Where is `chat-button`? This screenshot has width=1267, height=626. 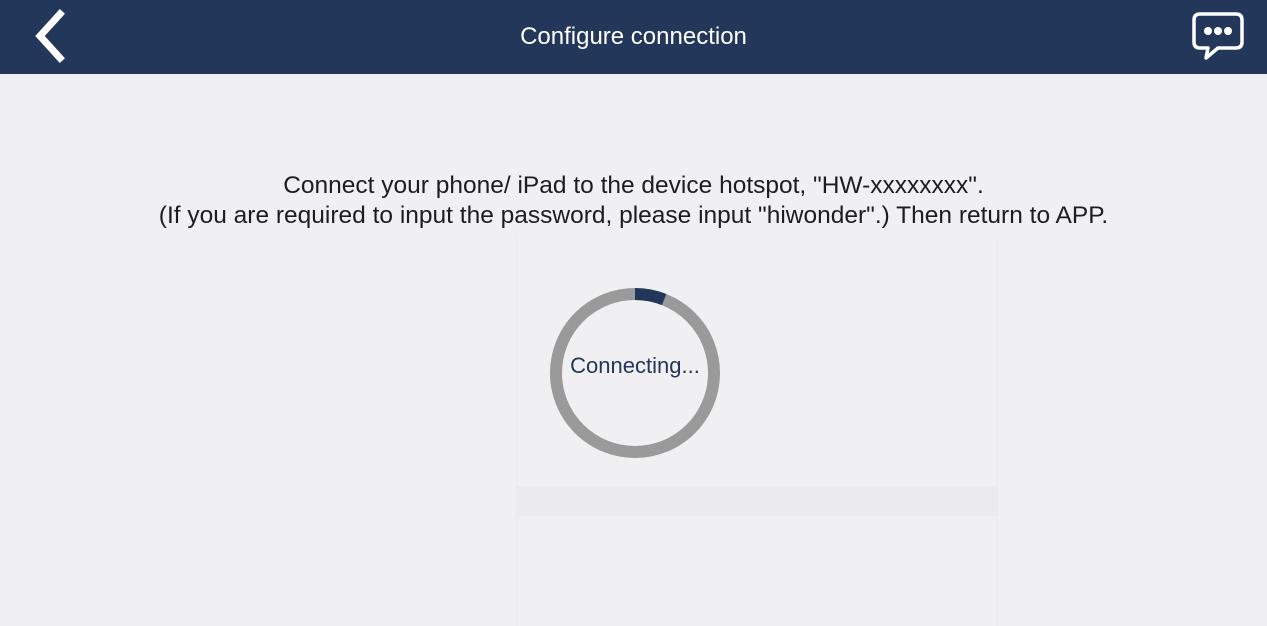 chat-button is located at coordinates (1218, 36).